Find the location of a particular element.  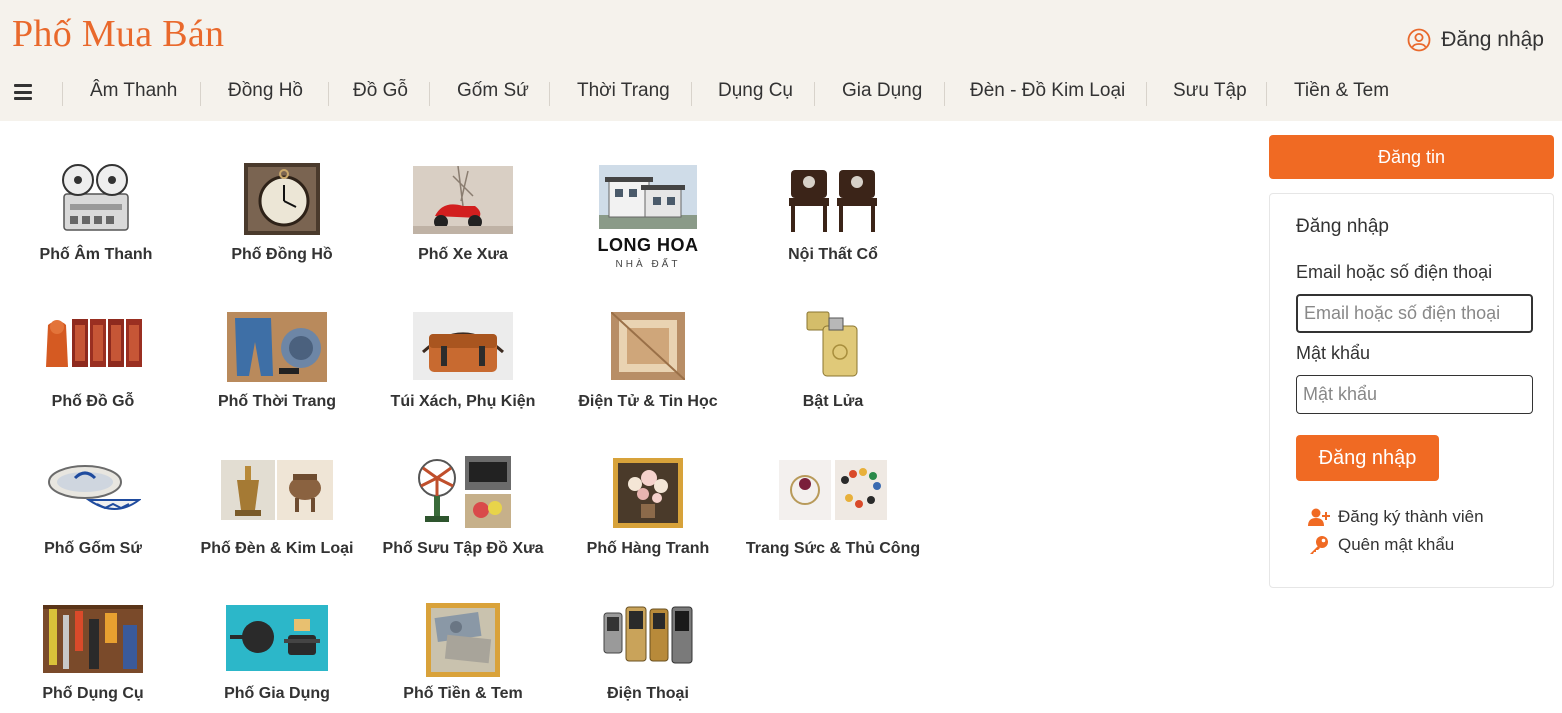

pocket-watch-image is located at coordinates (282, 199).